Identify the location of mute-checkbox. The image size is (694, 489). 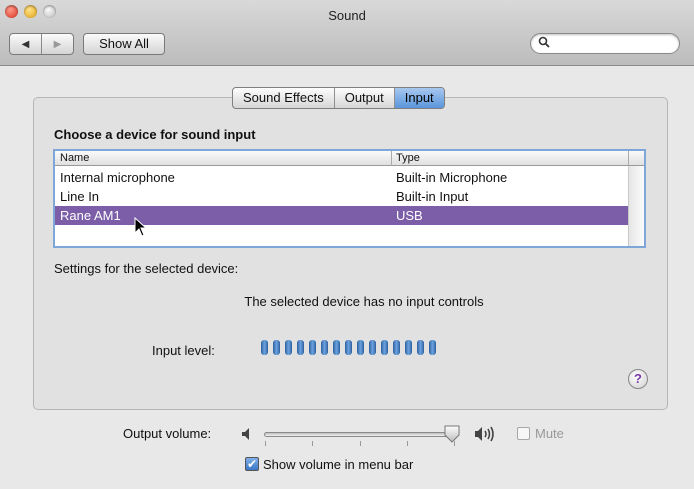
(523, 433).